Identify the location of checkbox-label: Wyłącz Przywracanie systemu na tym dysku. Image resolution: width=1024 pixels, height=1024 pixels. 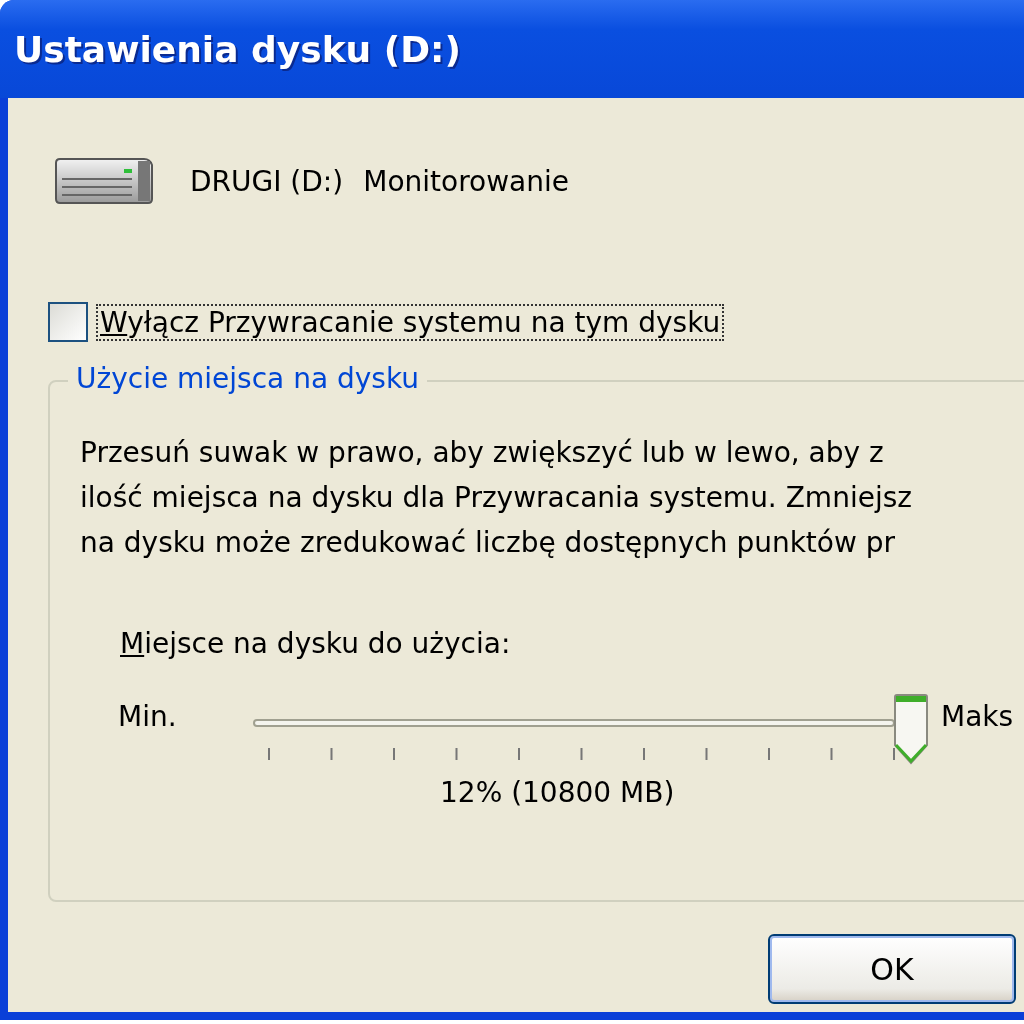
(410, 322).